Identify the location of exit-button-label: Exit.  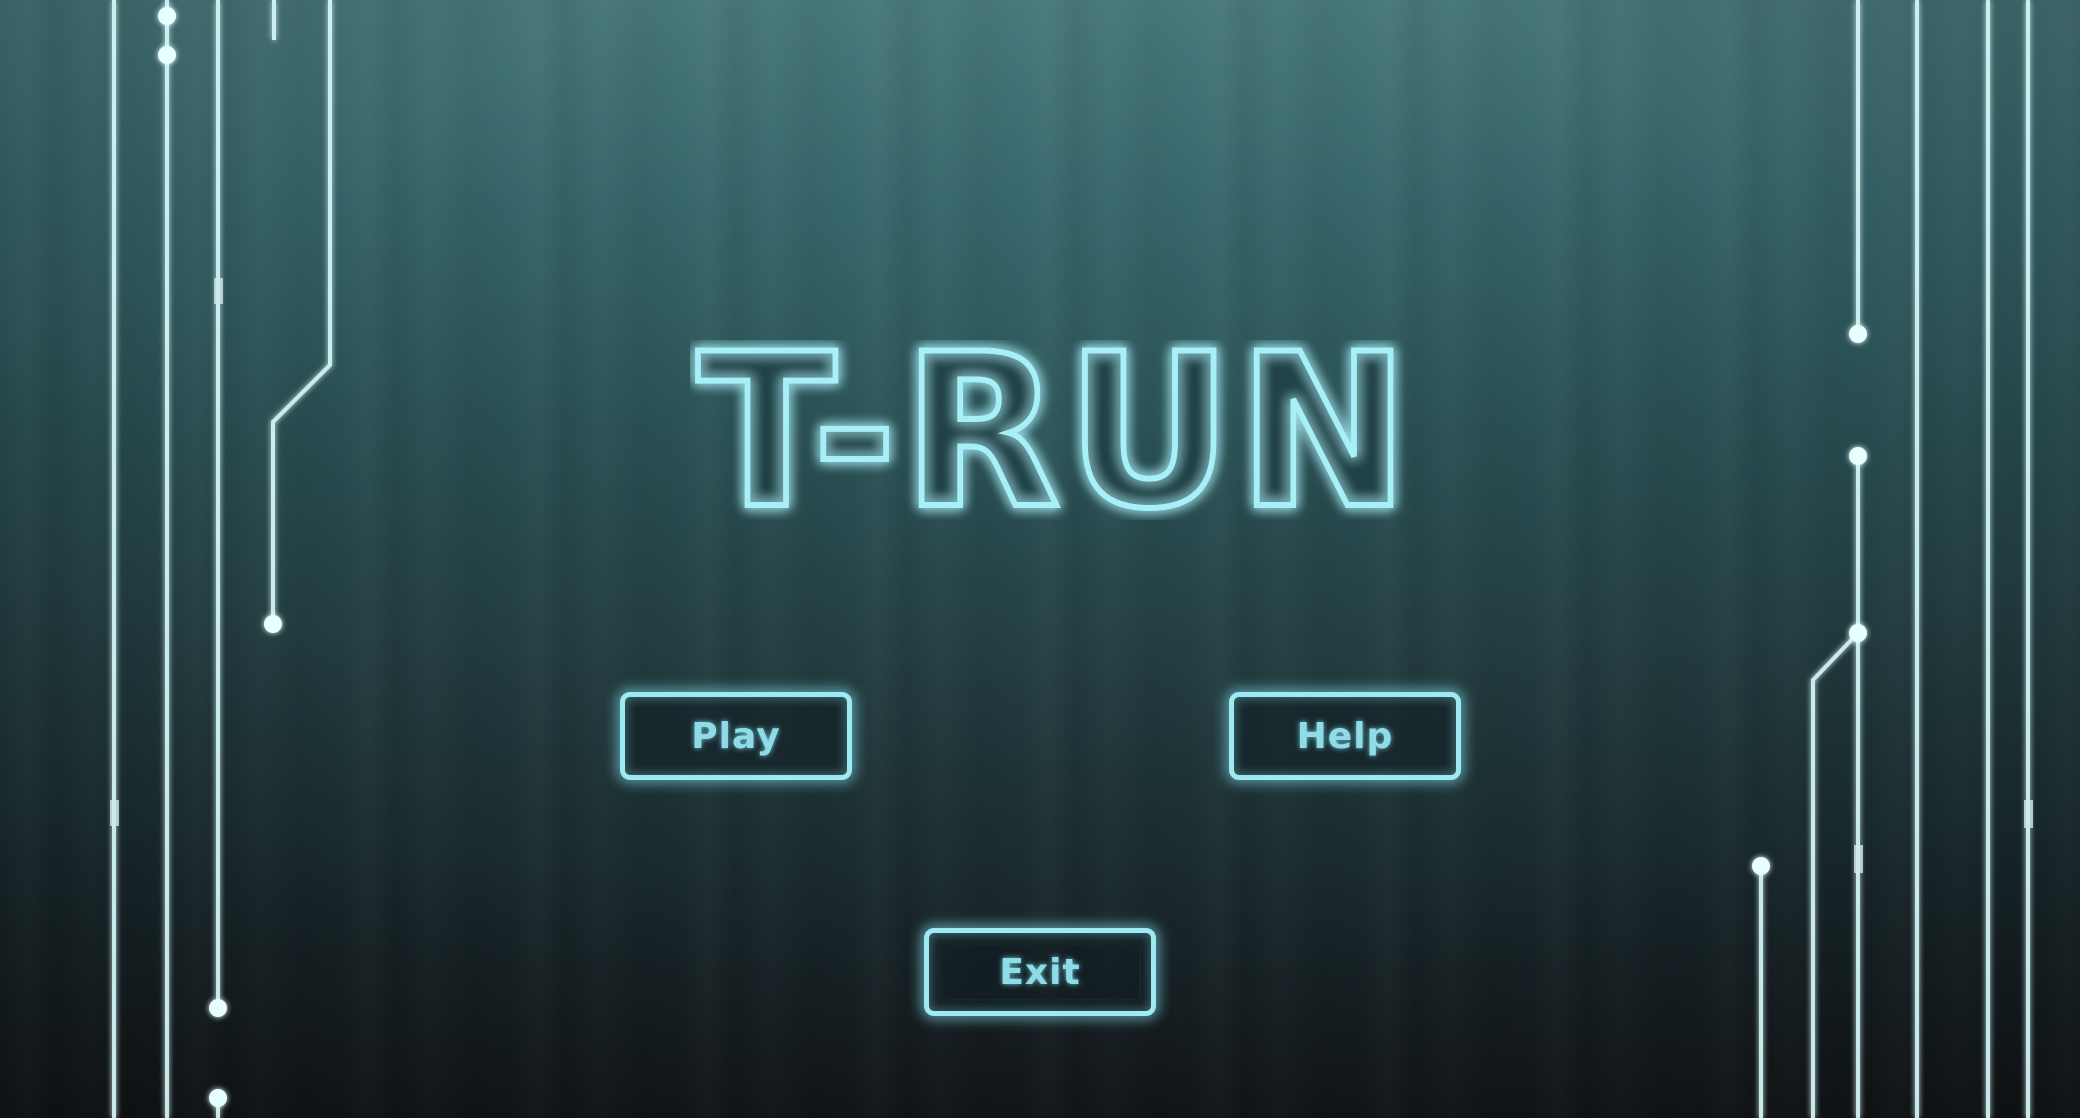
(1040, 972).